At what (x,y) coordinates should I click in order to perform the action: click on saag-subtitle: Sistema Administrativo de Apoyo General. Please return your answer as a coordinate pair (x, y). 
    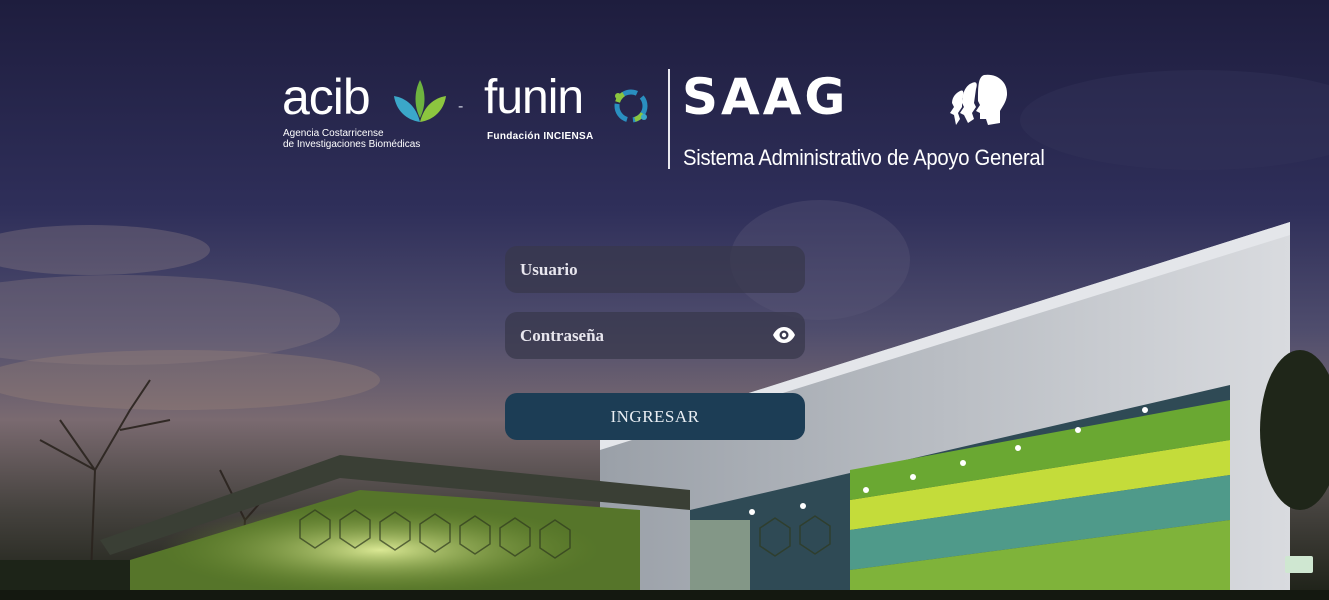
    Looking at the image, I should click on (864, 157).